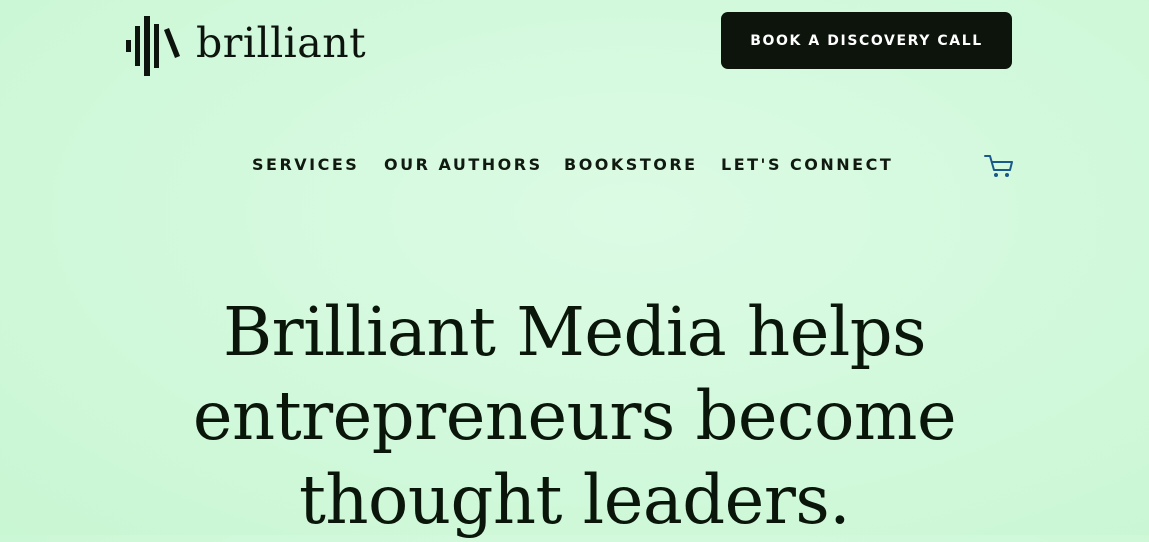 The width and height of the screenshot is (1149, 542). I want to click on nav-item-our-authors: OUR AUTHORS, so click(463, 164).